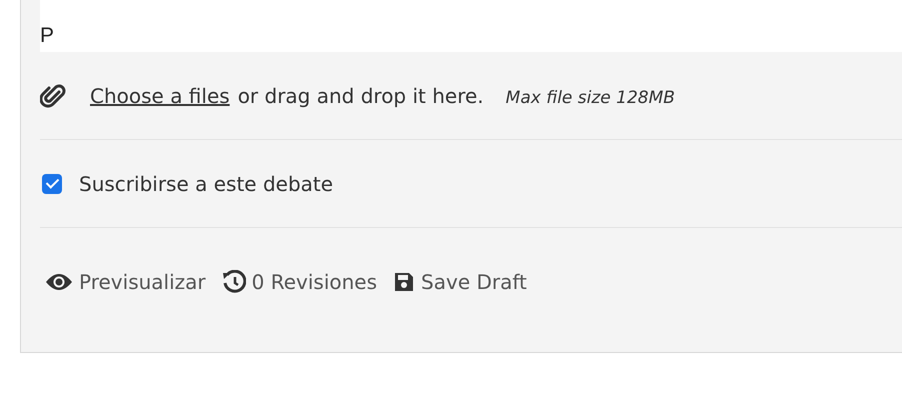 This screenshot has width=902, height=400. Describe the element at coordinates (590, 98) in the screenshot. I see `max-size-note: Max file size 128MB` at that location.